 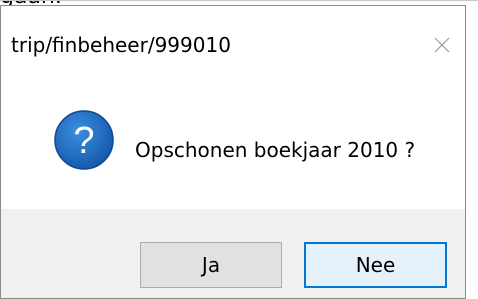 I want to click on yes-button: Ja, so click(x=211, y=265).